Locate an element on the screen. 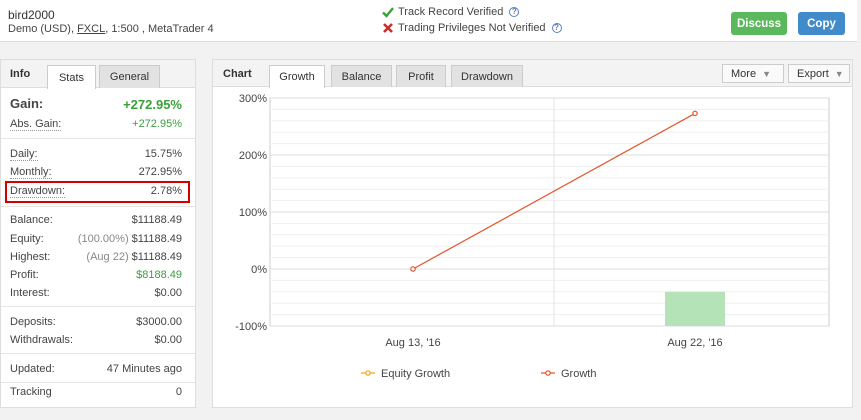 Image resolution: width=861 pixels, height=420 pixels. deposits-row: Deposits: $3000.00 is located at coordinates (96, 322).